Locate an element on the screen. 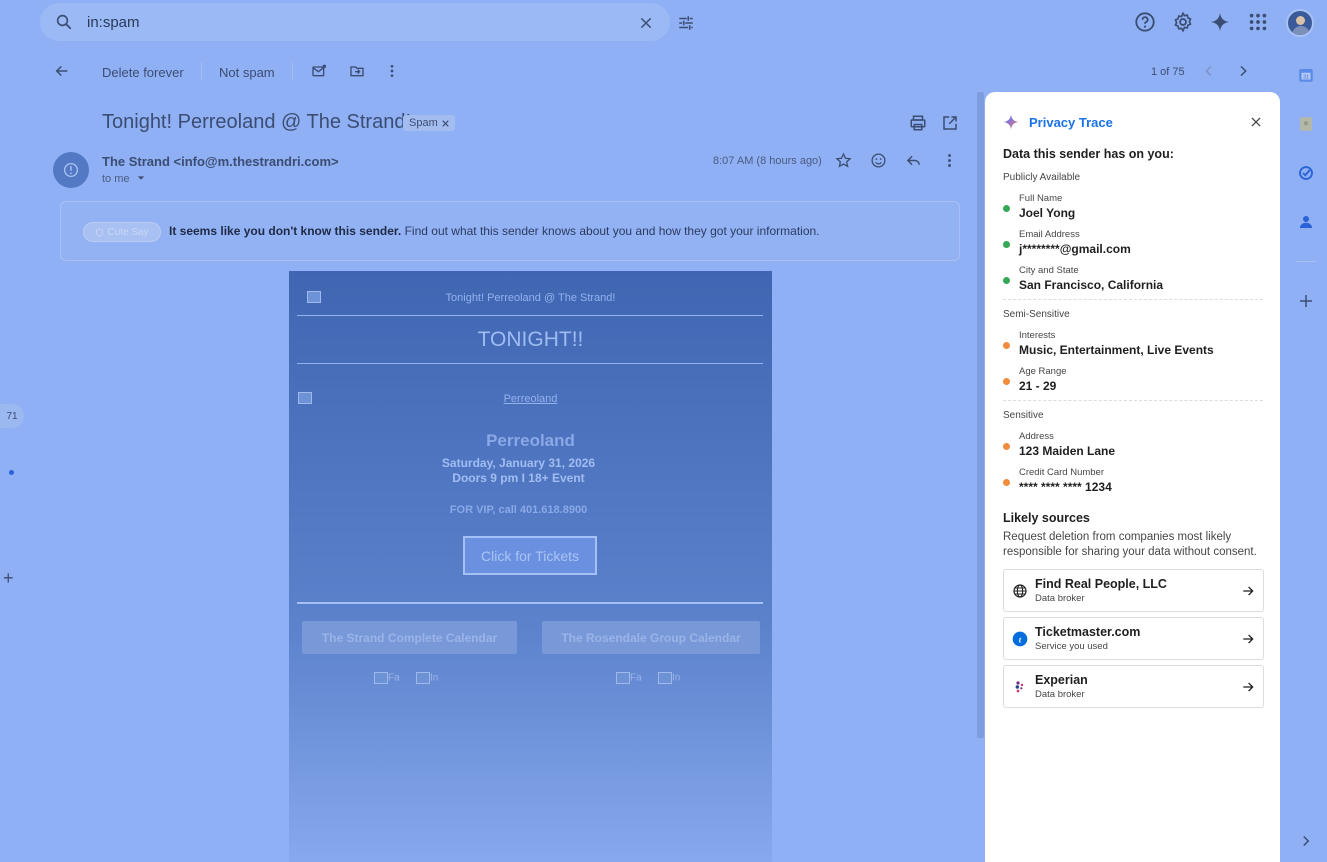  toolbar-divider is located at coordinates (292, 71).